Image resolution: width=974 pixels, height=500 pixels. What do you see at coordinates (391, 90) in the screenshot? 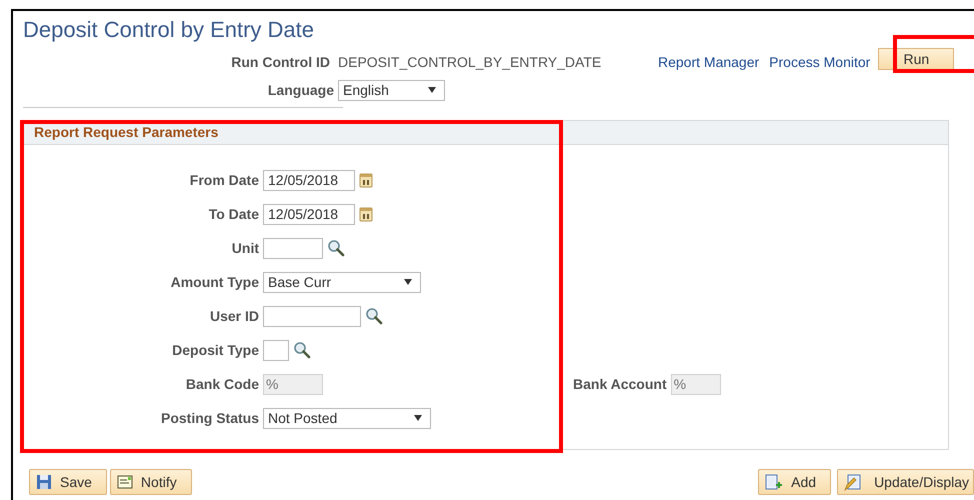
I see `language-dropdown: English` at bounding box center [391, 90].